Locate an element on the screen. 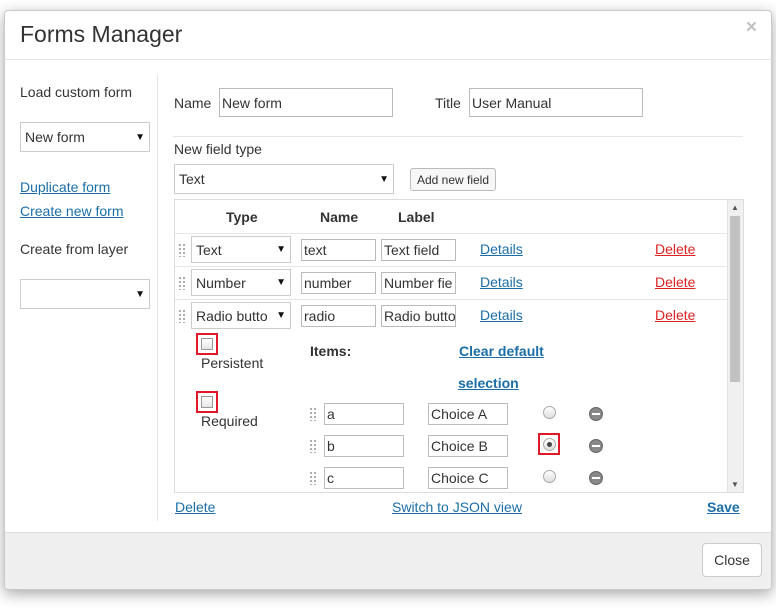  items-label: Items: is located at coordinates (331, 351).